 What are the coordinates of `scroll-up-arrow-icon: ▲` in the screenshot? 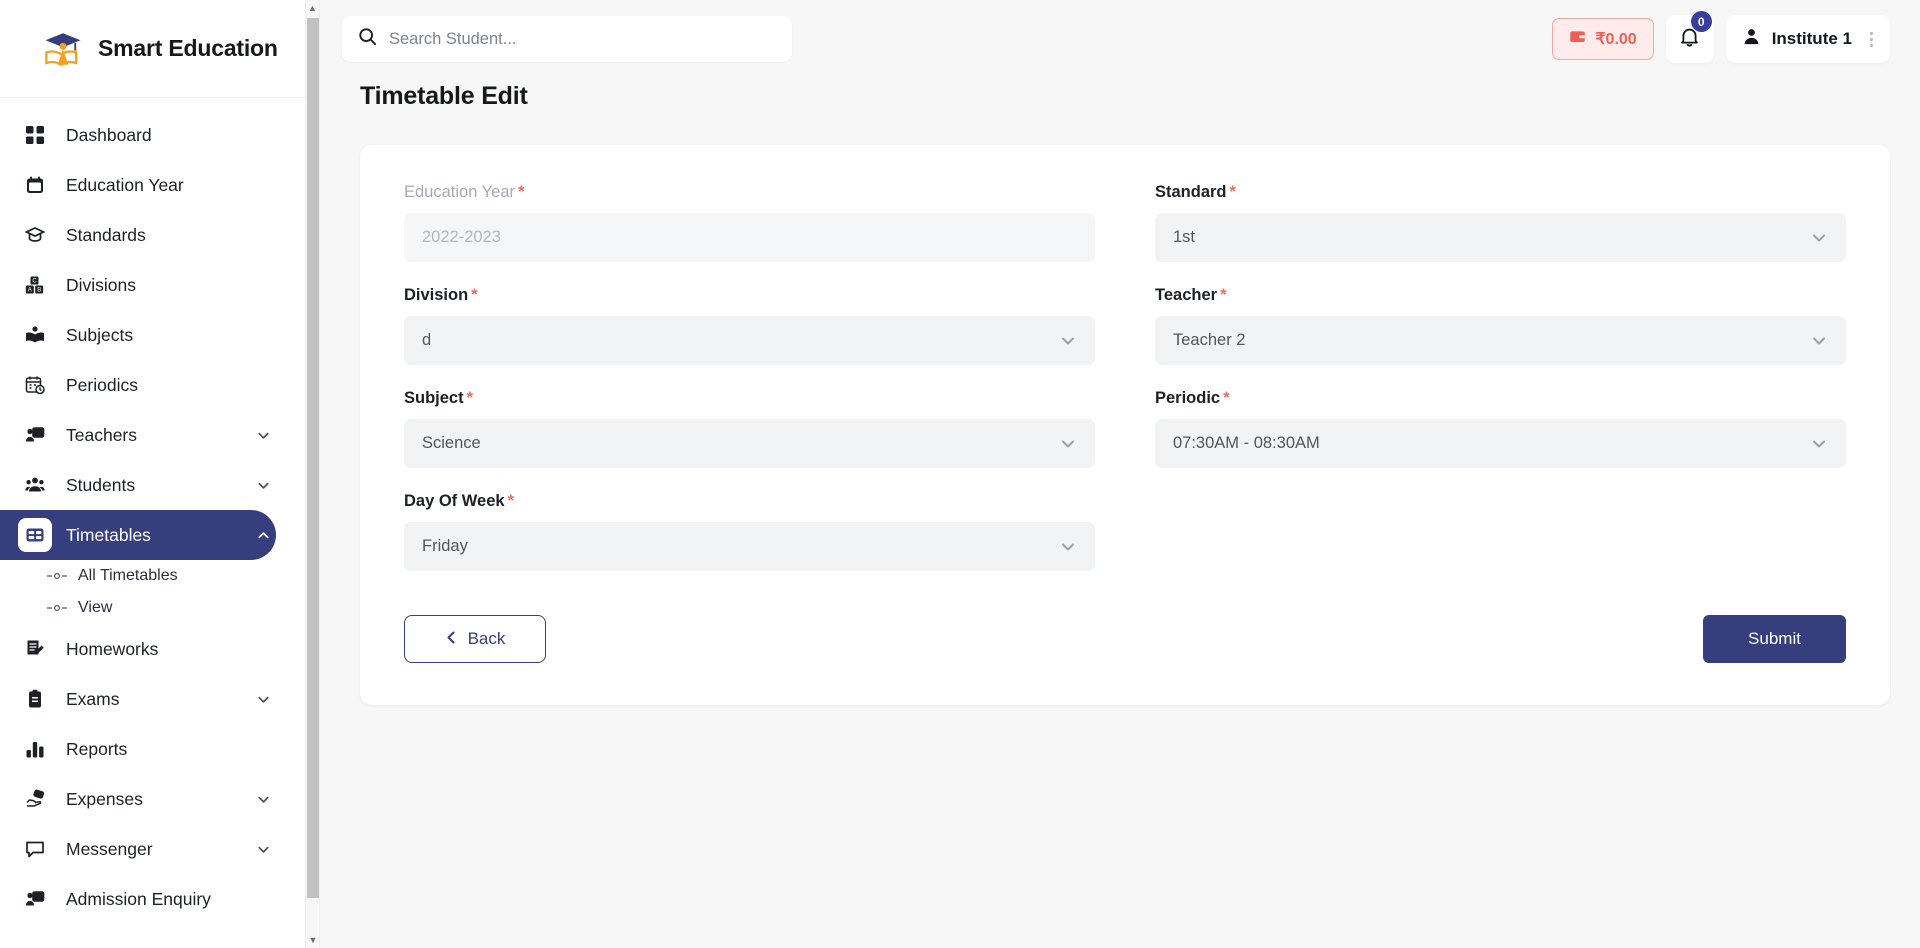 It's located at (312, 8).